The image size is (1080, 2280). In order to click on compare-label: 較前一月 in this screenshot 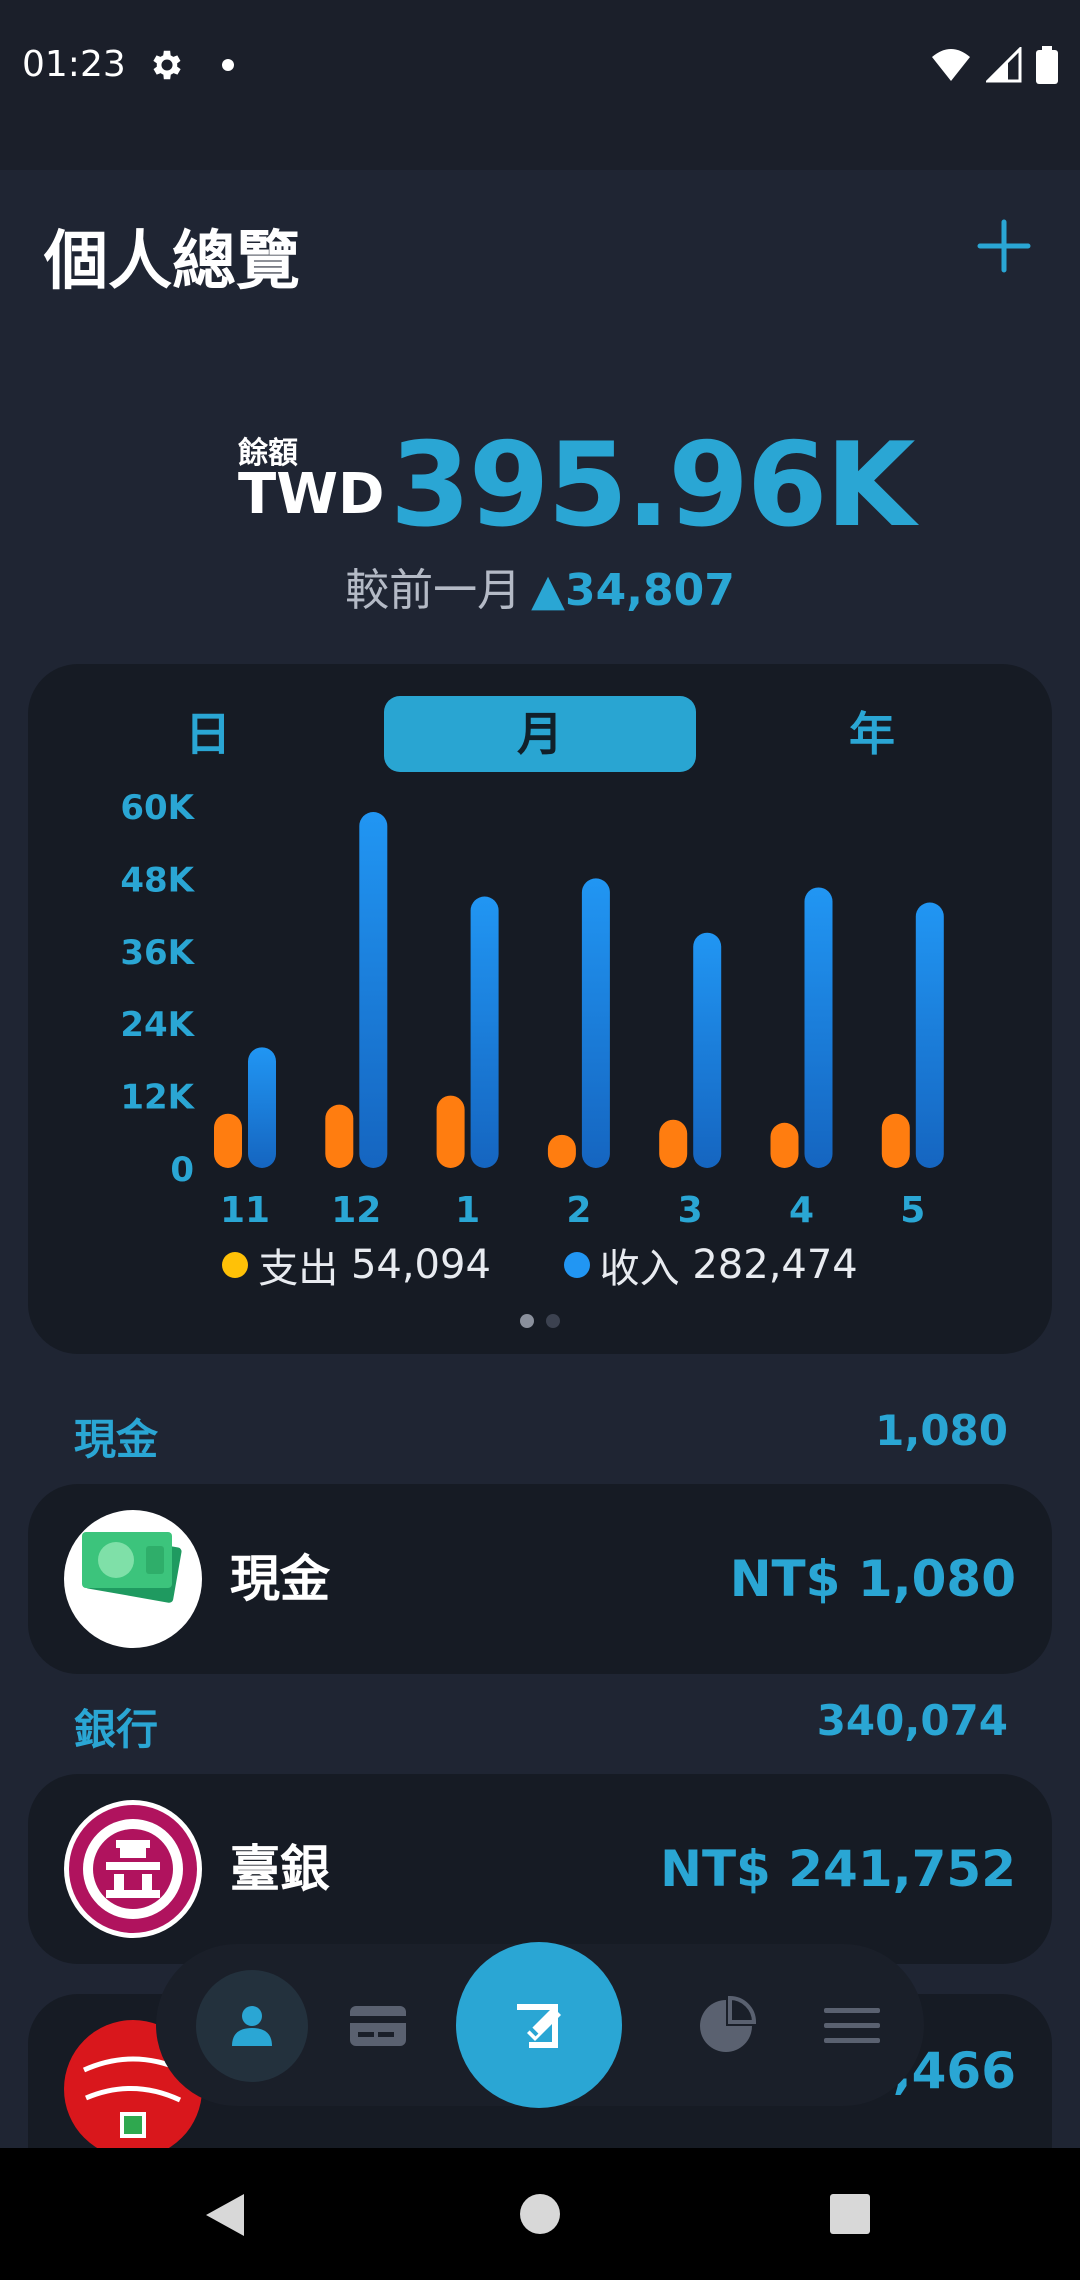, I will do `click(433, 590)`.